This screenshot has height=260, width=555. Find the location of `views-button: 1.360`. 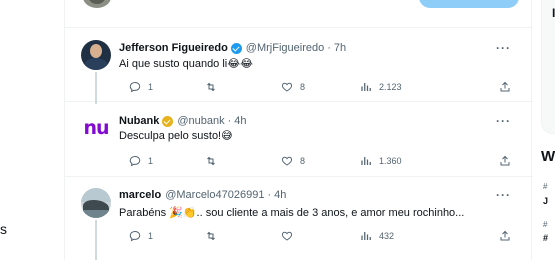

views-button: 1.360 is located at coordinates (381, 161).